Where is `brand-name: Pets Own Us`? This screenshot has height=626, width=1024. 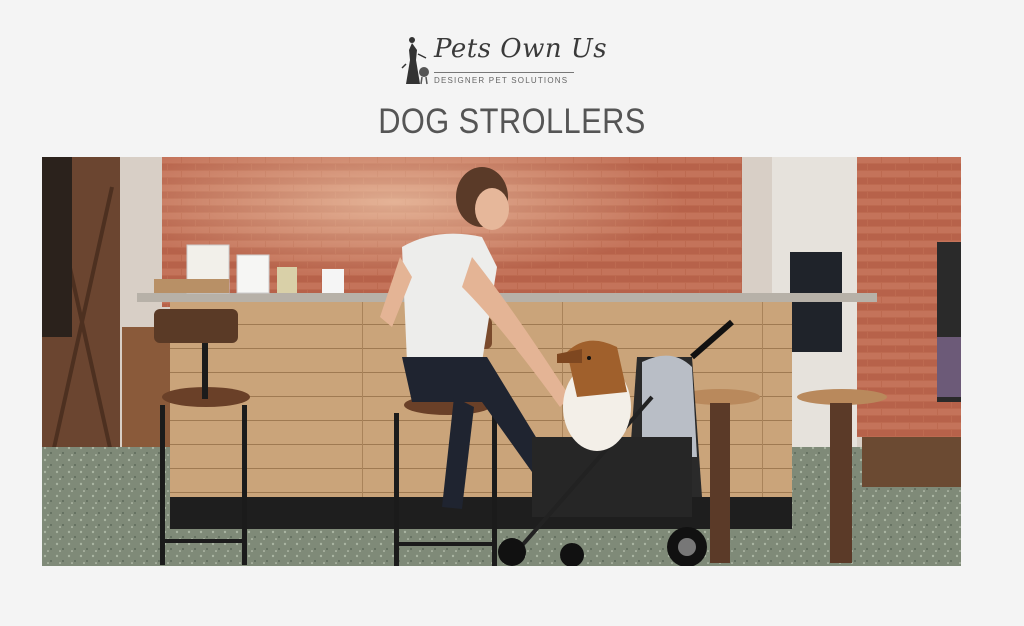
brand-name: Pets Own Us is located at coordinates (521, 49).